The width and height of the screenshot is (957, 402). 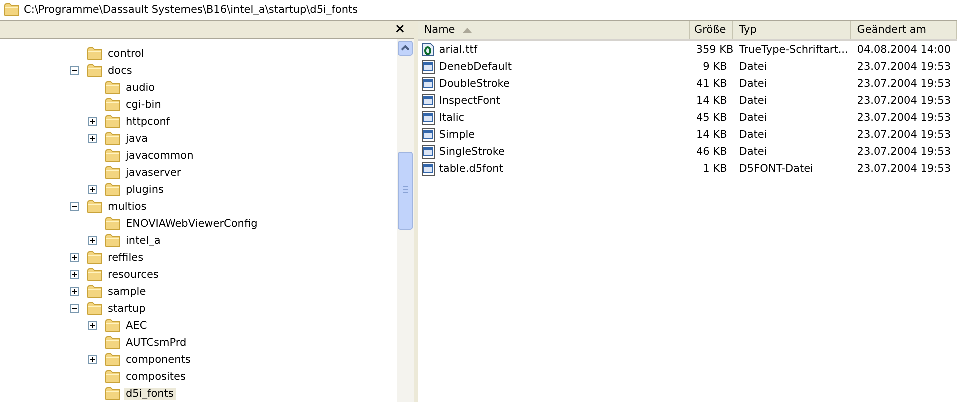 I want to click on close-button: ×, so click(x=400, y=29).